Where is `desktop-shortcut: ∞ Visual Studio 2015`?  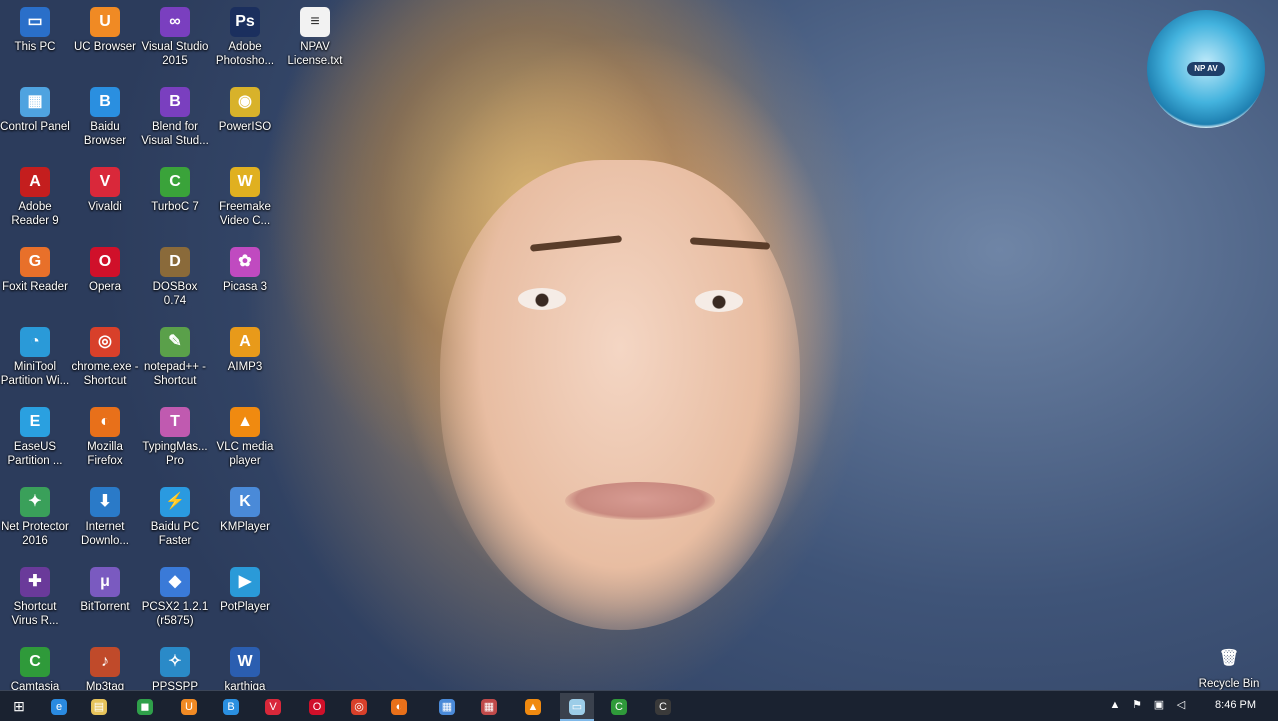
desktop-shortcut: ∞ Visual Studio 2015 is located at coordinates (175, 34).